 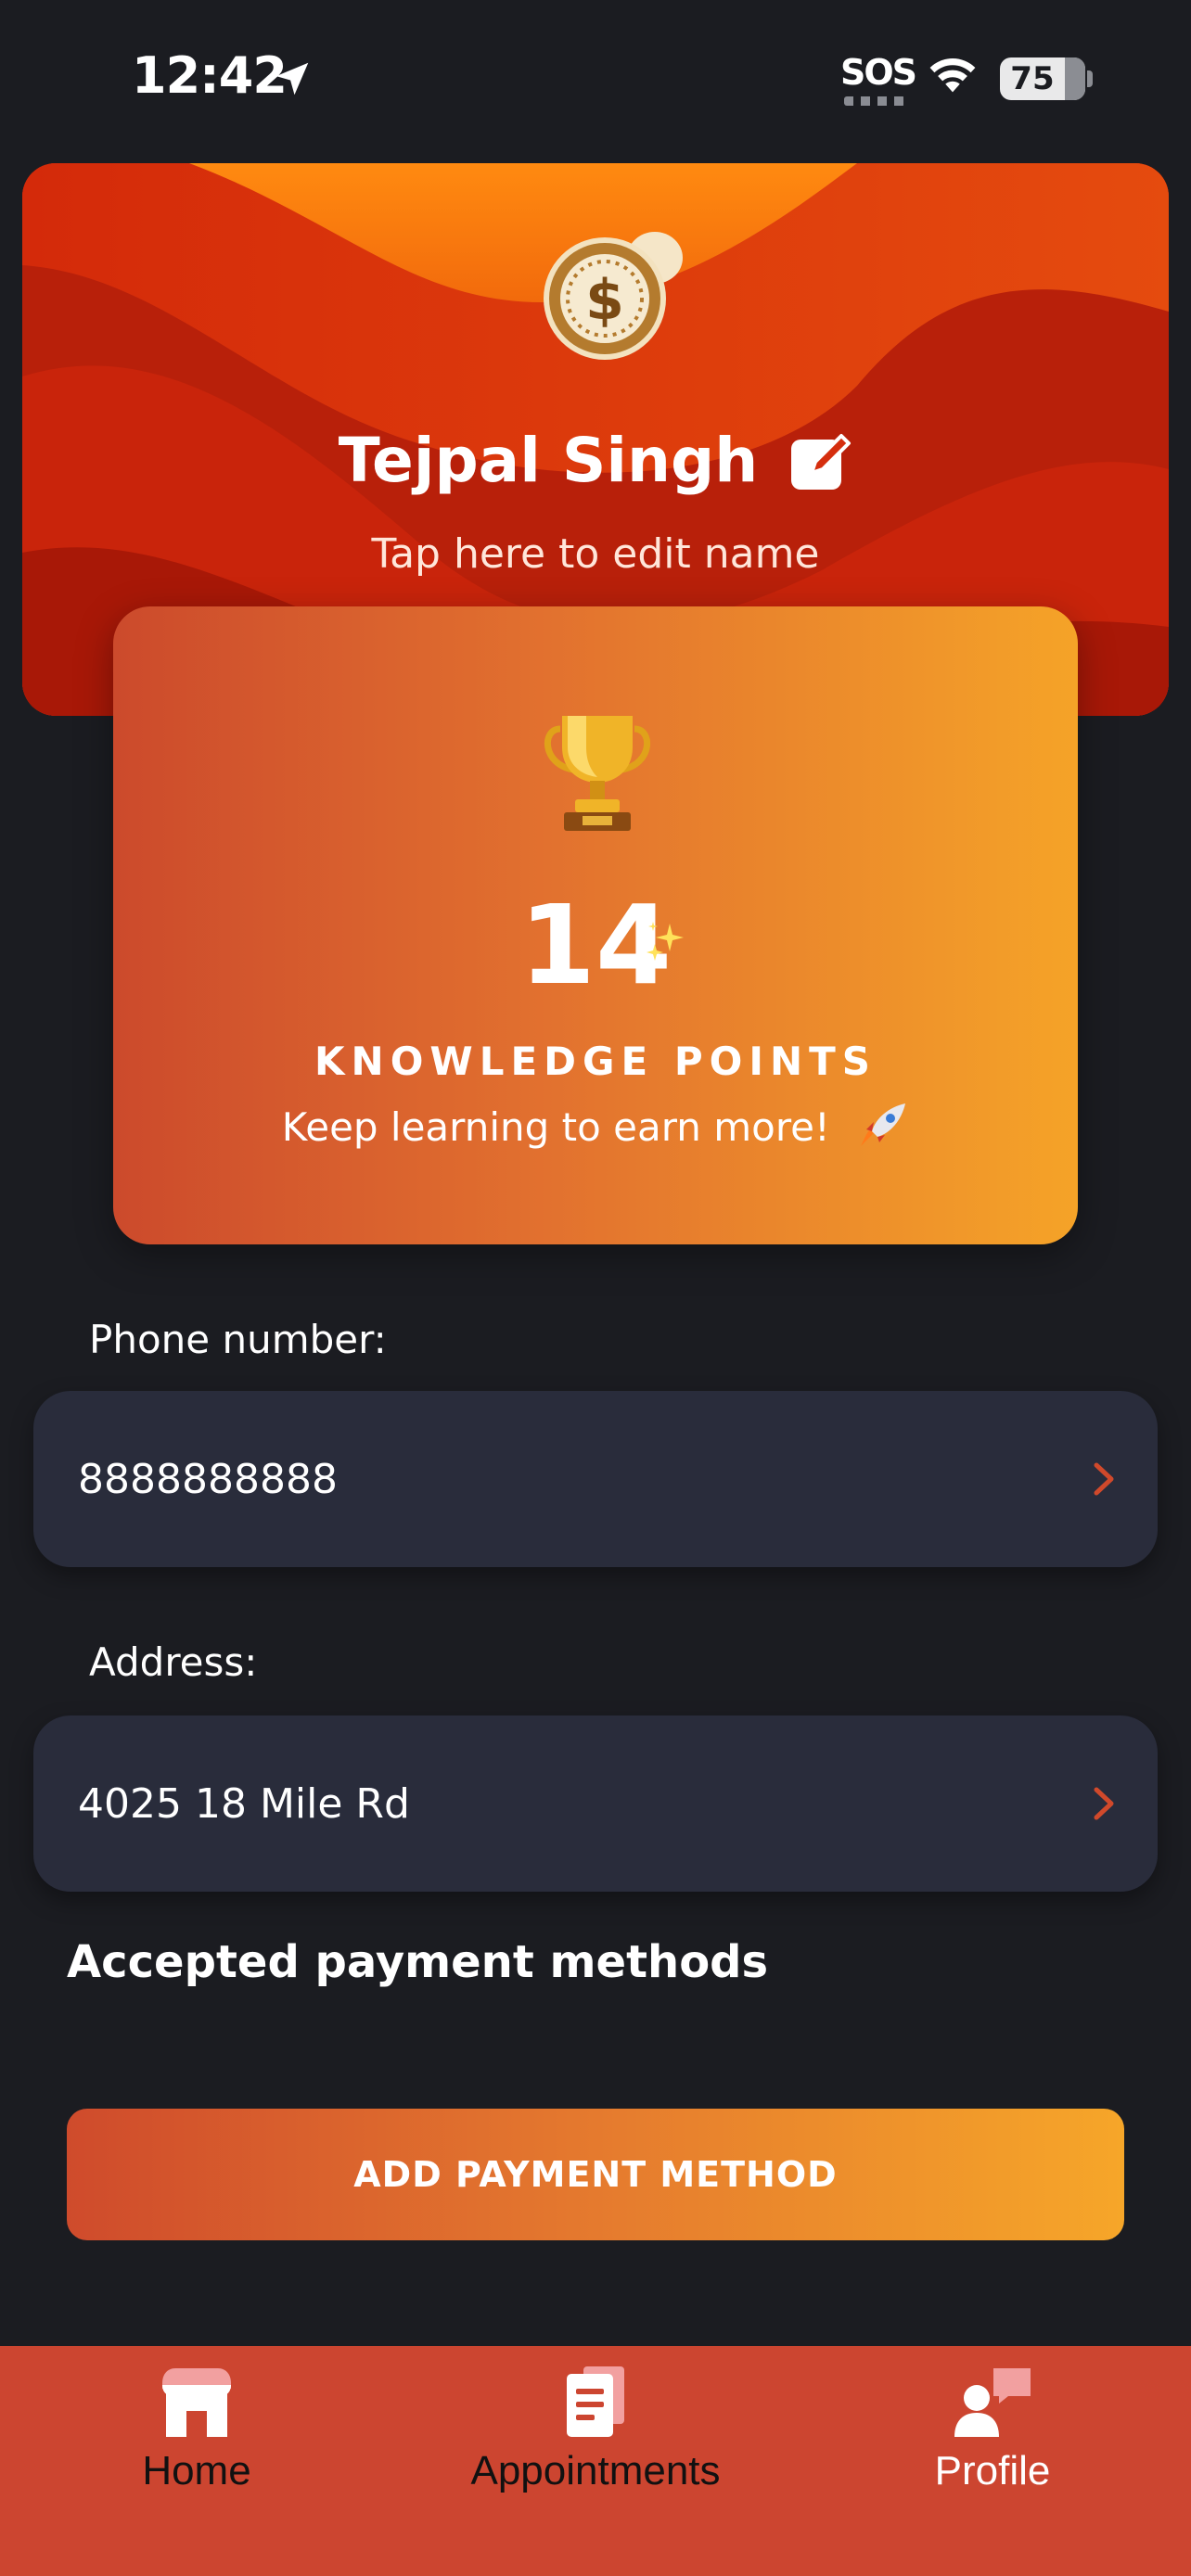 What do you see at coordinates (238, 1339) in the screenshot?
I see `phone-label: Phone number:` at bounding box center [238, 1339].